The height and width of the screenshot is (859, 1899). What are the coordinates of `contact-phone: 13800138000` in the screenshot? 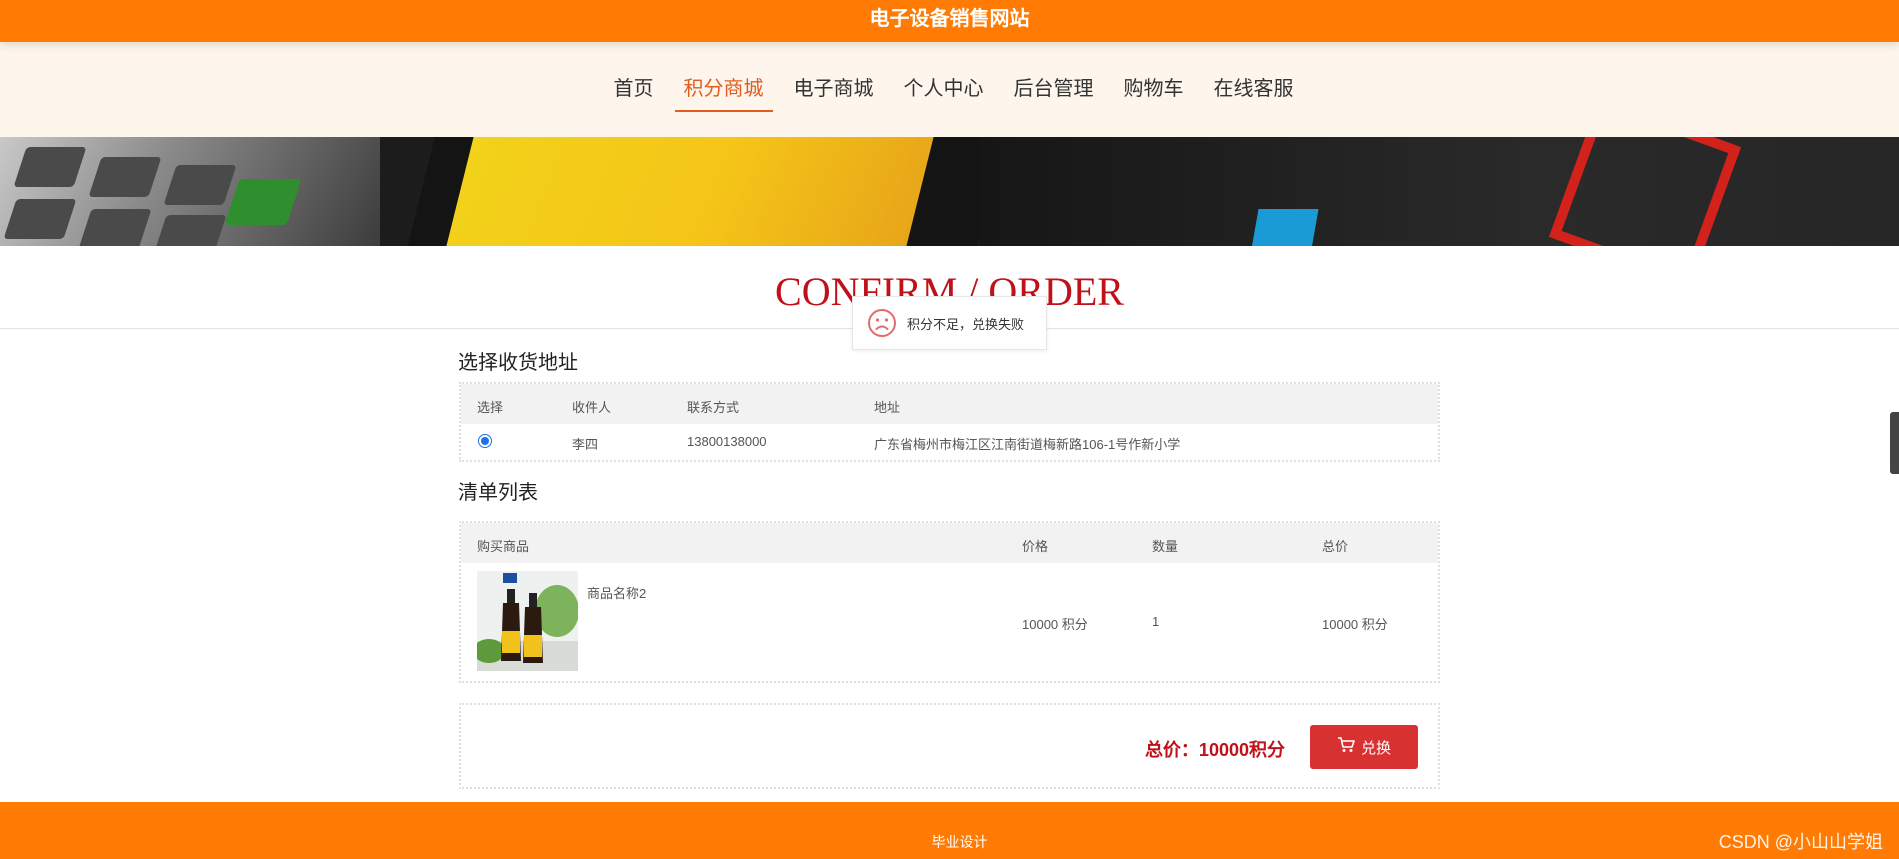 It's located at (727, 441).